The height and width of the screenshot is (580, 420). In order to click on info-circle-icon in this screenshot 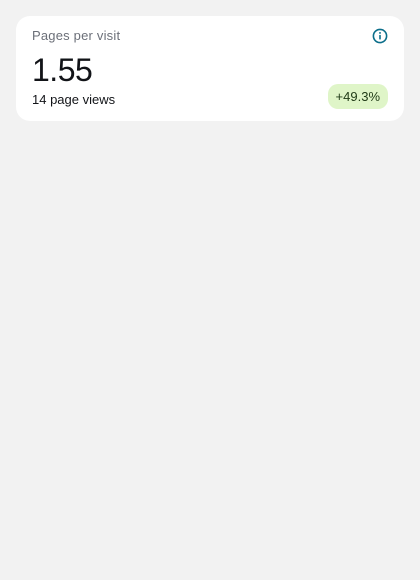, I will do `click(380, 37)`.